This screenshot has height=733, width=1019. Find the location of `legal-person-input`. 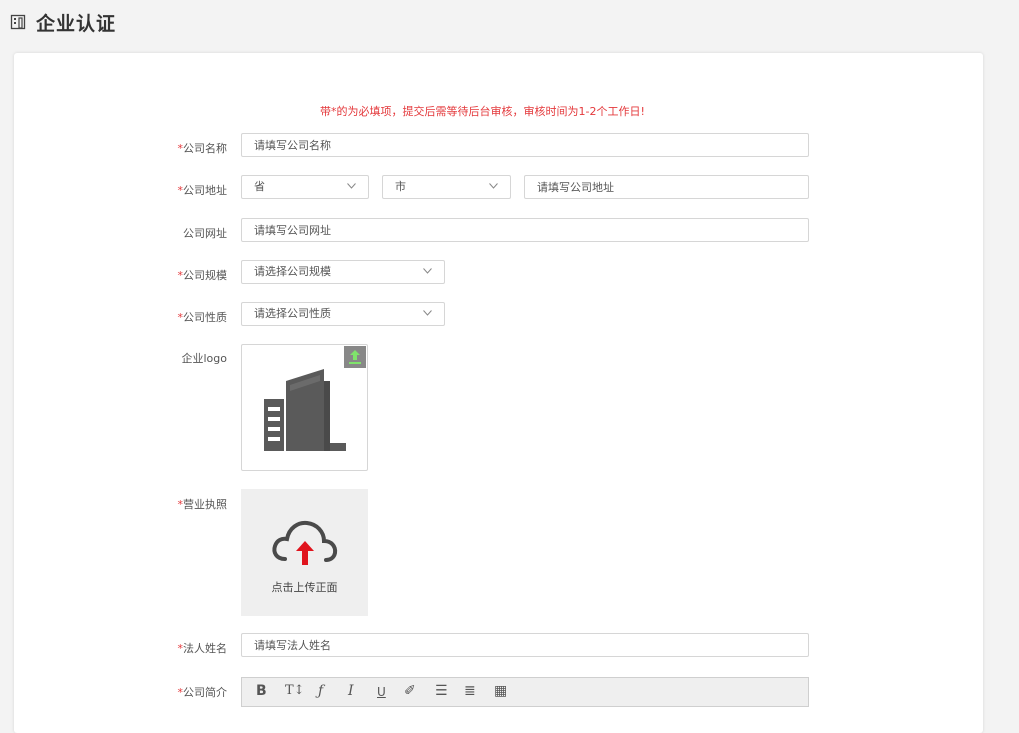

legal-person-input is located at coordinates (525, 645).